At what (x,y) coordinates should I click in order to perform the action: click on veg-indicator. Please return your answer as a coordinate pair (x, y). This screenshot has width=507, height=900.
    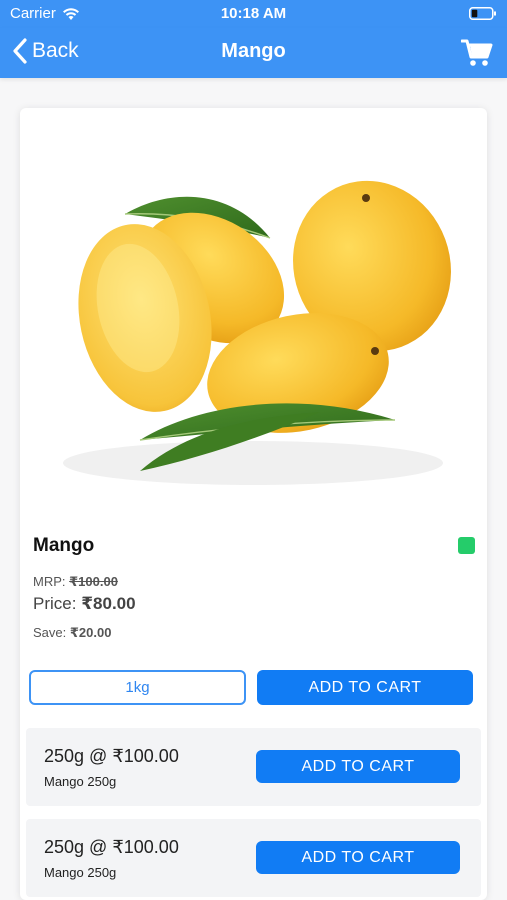
    Looking at the image, I should click on (466, 545).